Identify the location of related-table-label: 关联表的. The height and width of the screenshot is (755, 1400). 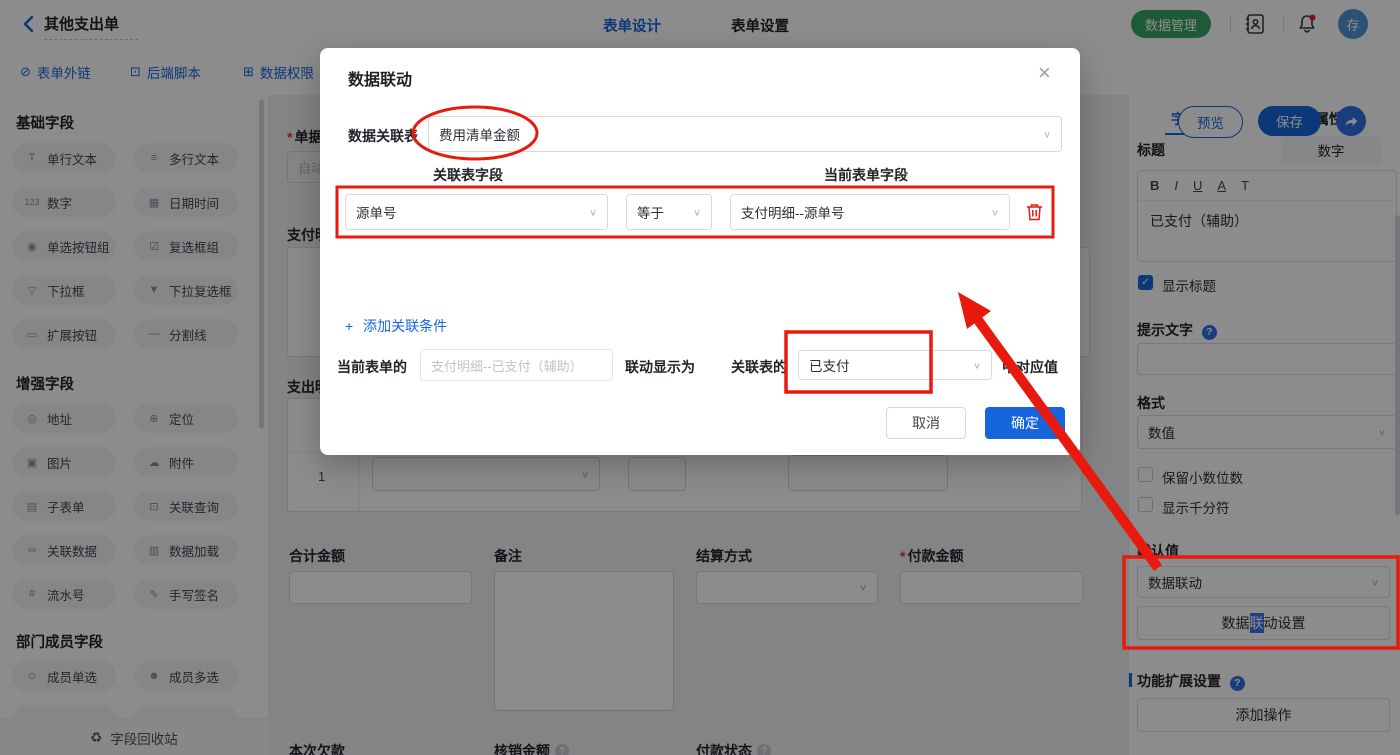
(759, 367).